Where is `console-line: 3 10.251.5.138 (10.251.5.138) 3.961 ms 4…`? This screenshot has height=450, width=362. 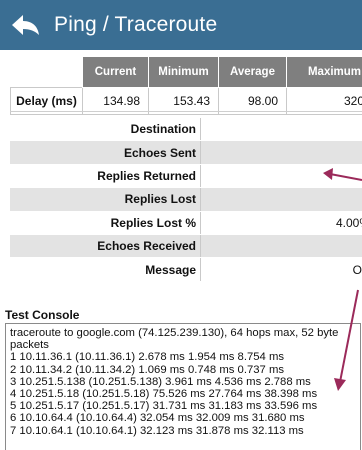 console-line: 3 10.251.5.138 (10.251.5.138) 3.961 ms 4… is located at coordinates (160, 381).